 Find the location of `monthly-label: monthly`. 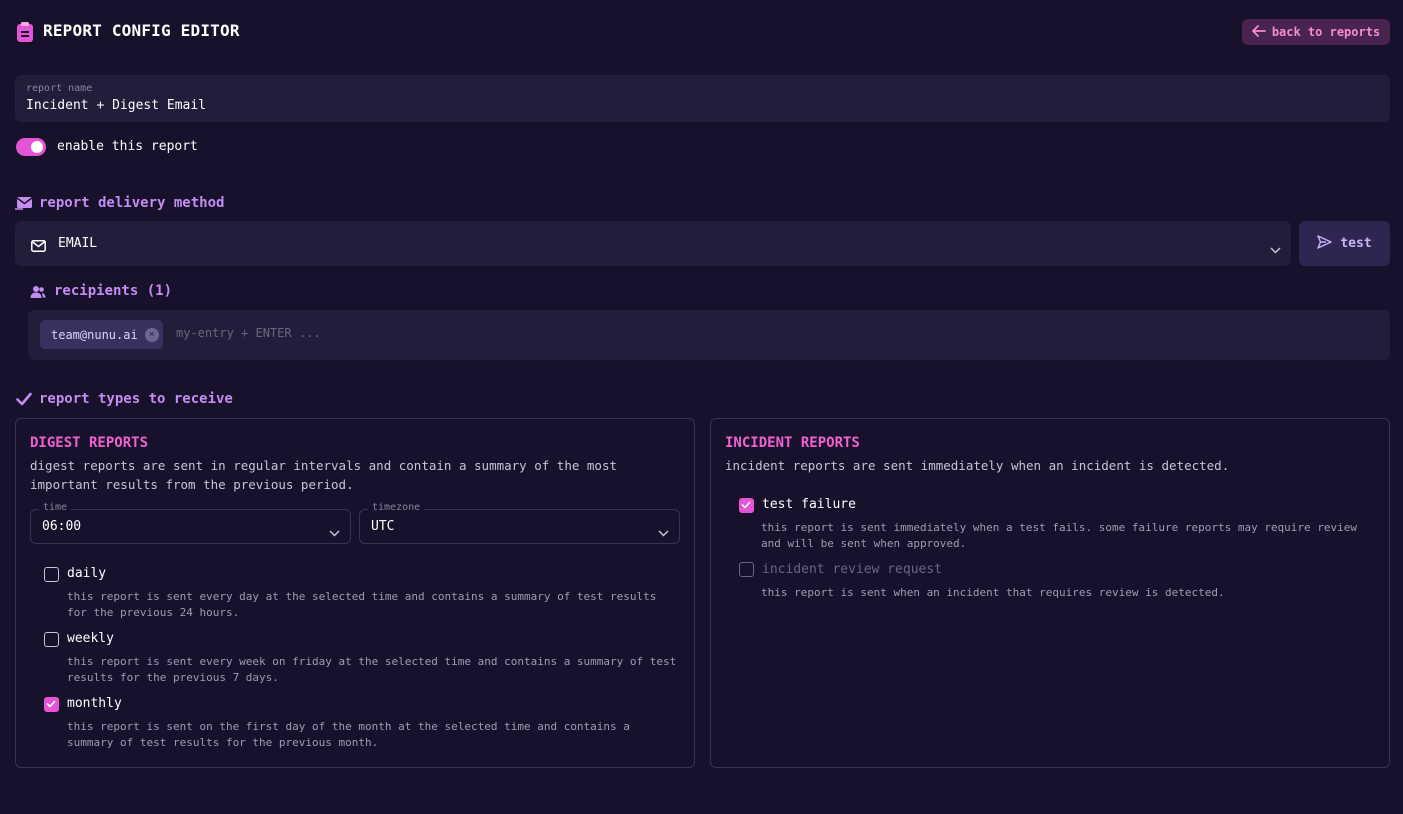

monthly-label: monthly is located at coordinates (94, 703).